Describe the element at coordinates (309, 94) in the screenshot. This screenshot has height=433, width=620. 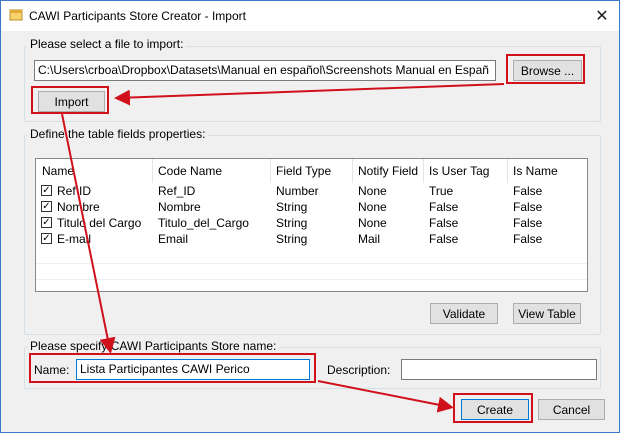
I see `arrow-browse-to-import` at that location.